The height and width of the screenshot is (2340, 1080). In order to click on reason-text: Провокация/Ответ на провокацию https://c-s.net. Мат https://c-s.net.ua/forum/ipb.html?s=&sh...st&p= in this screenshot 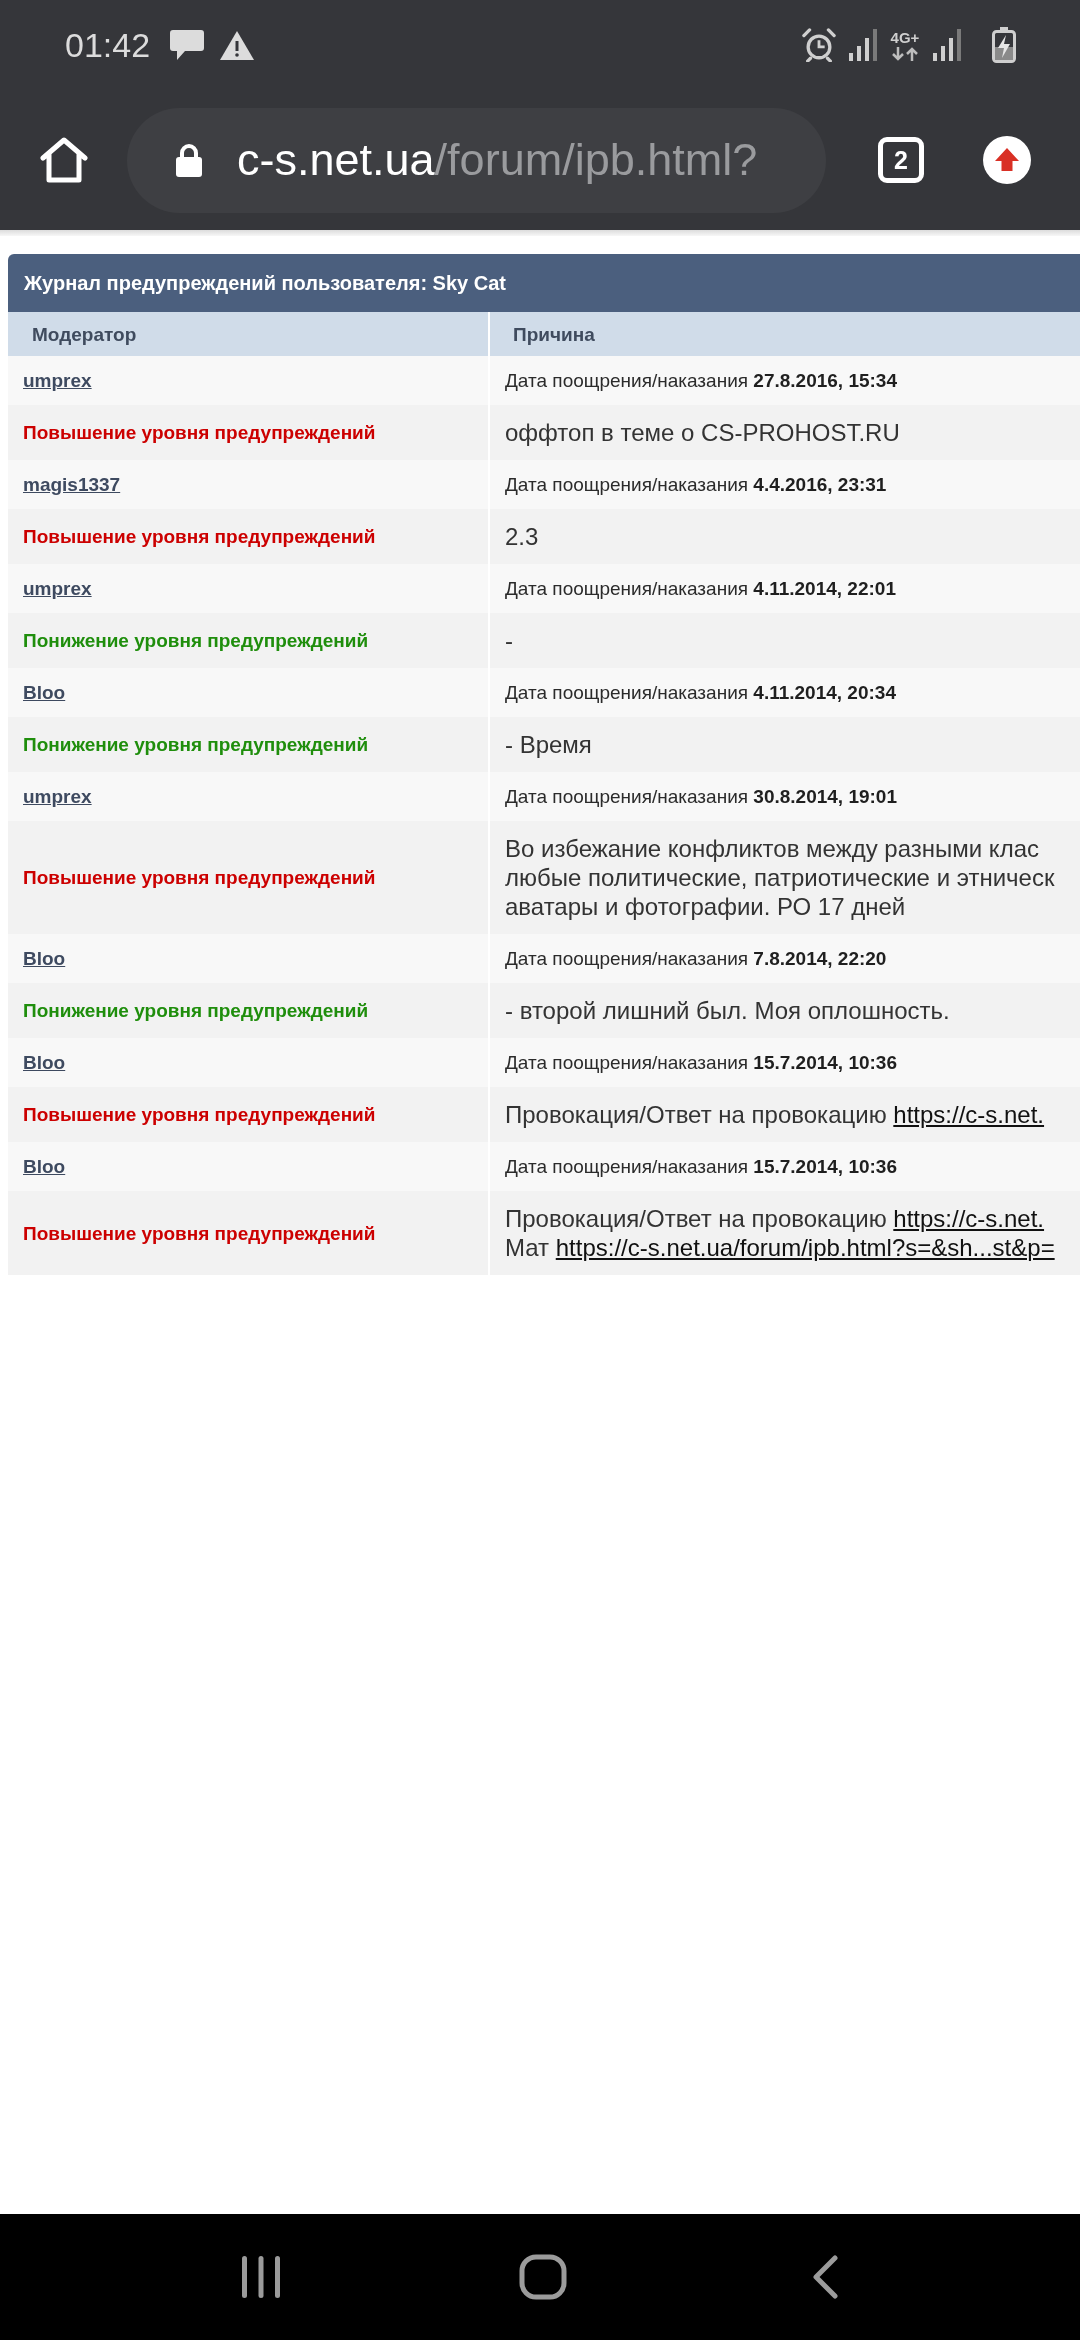, I will do `click(780, 1233)`.